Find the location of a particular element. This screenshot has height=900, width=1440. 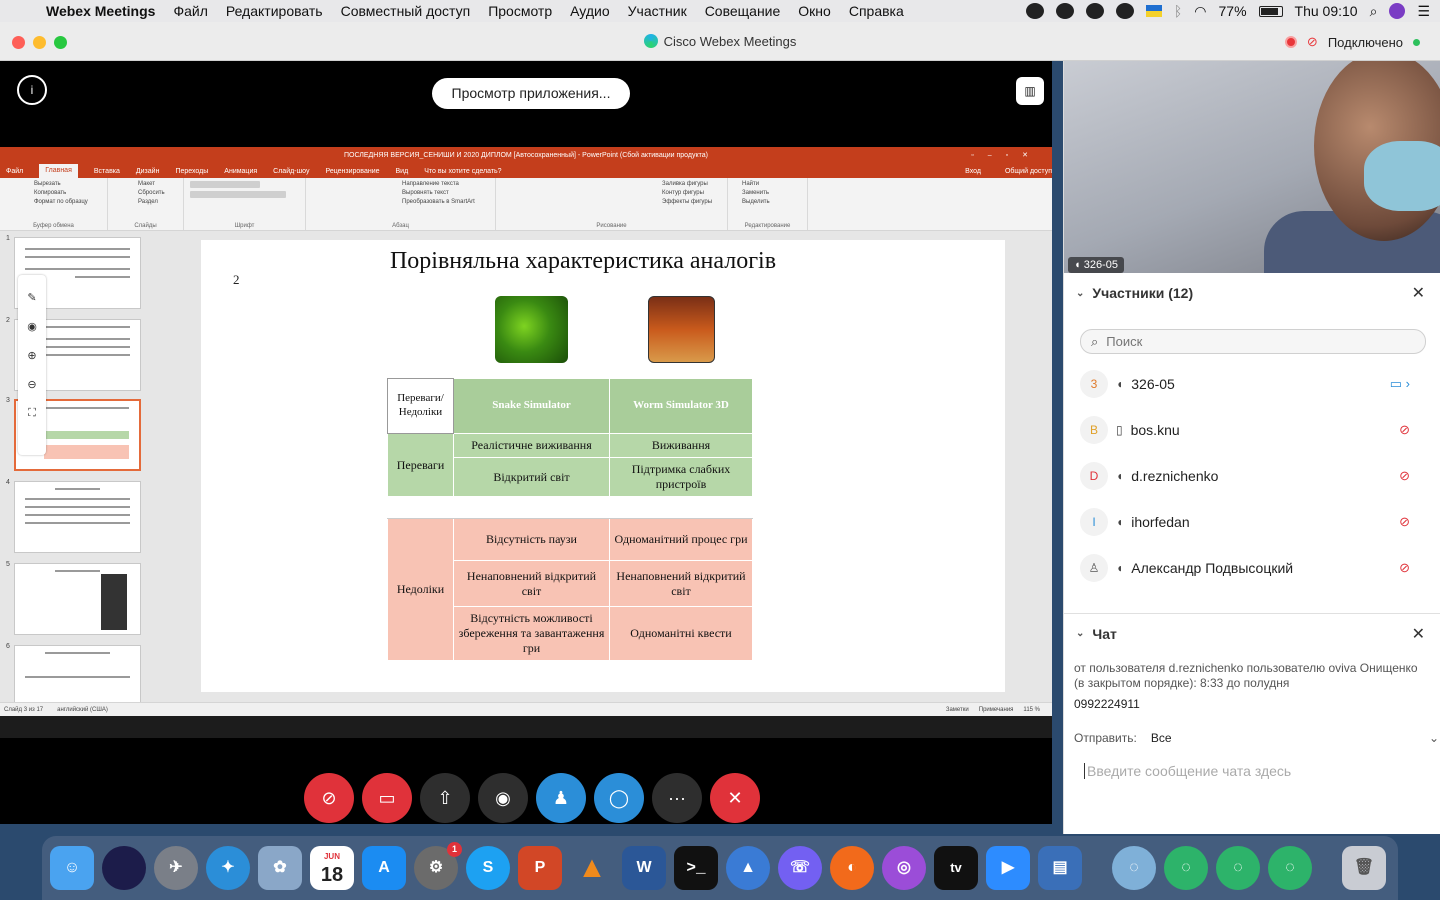

record-button: ◉ is located at coordinates (503, 798).